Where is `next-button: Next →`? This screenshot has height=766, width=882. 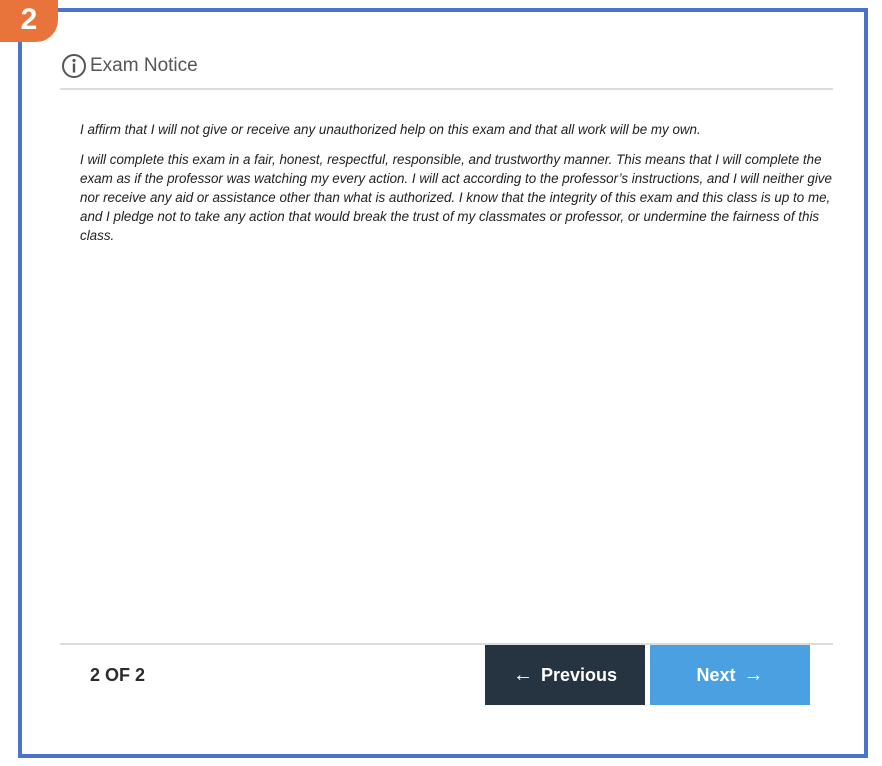 next-button: Next → is located at coordinates (730, 675).